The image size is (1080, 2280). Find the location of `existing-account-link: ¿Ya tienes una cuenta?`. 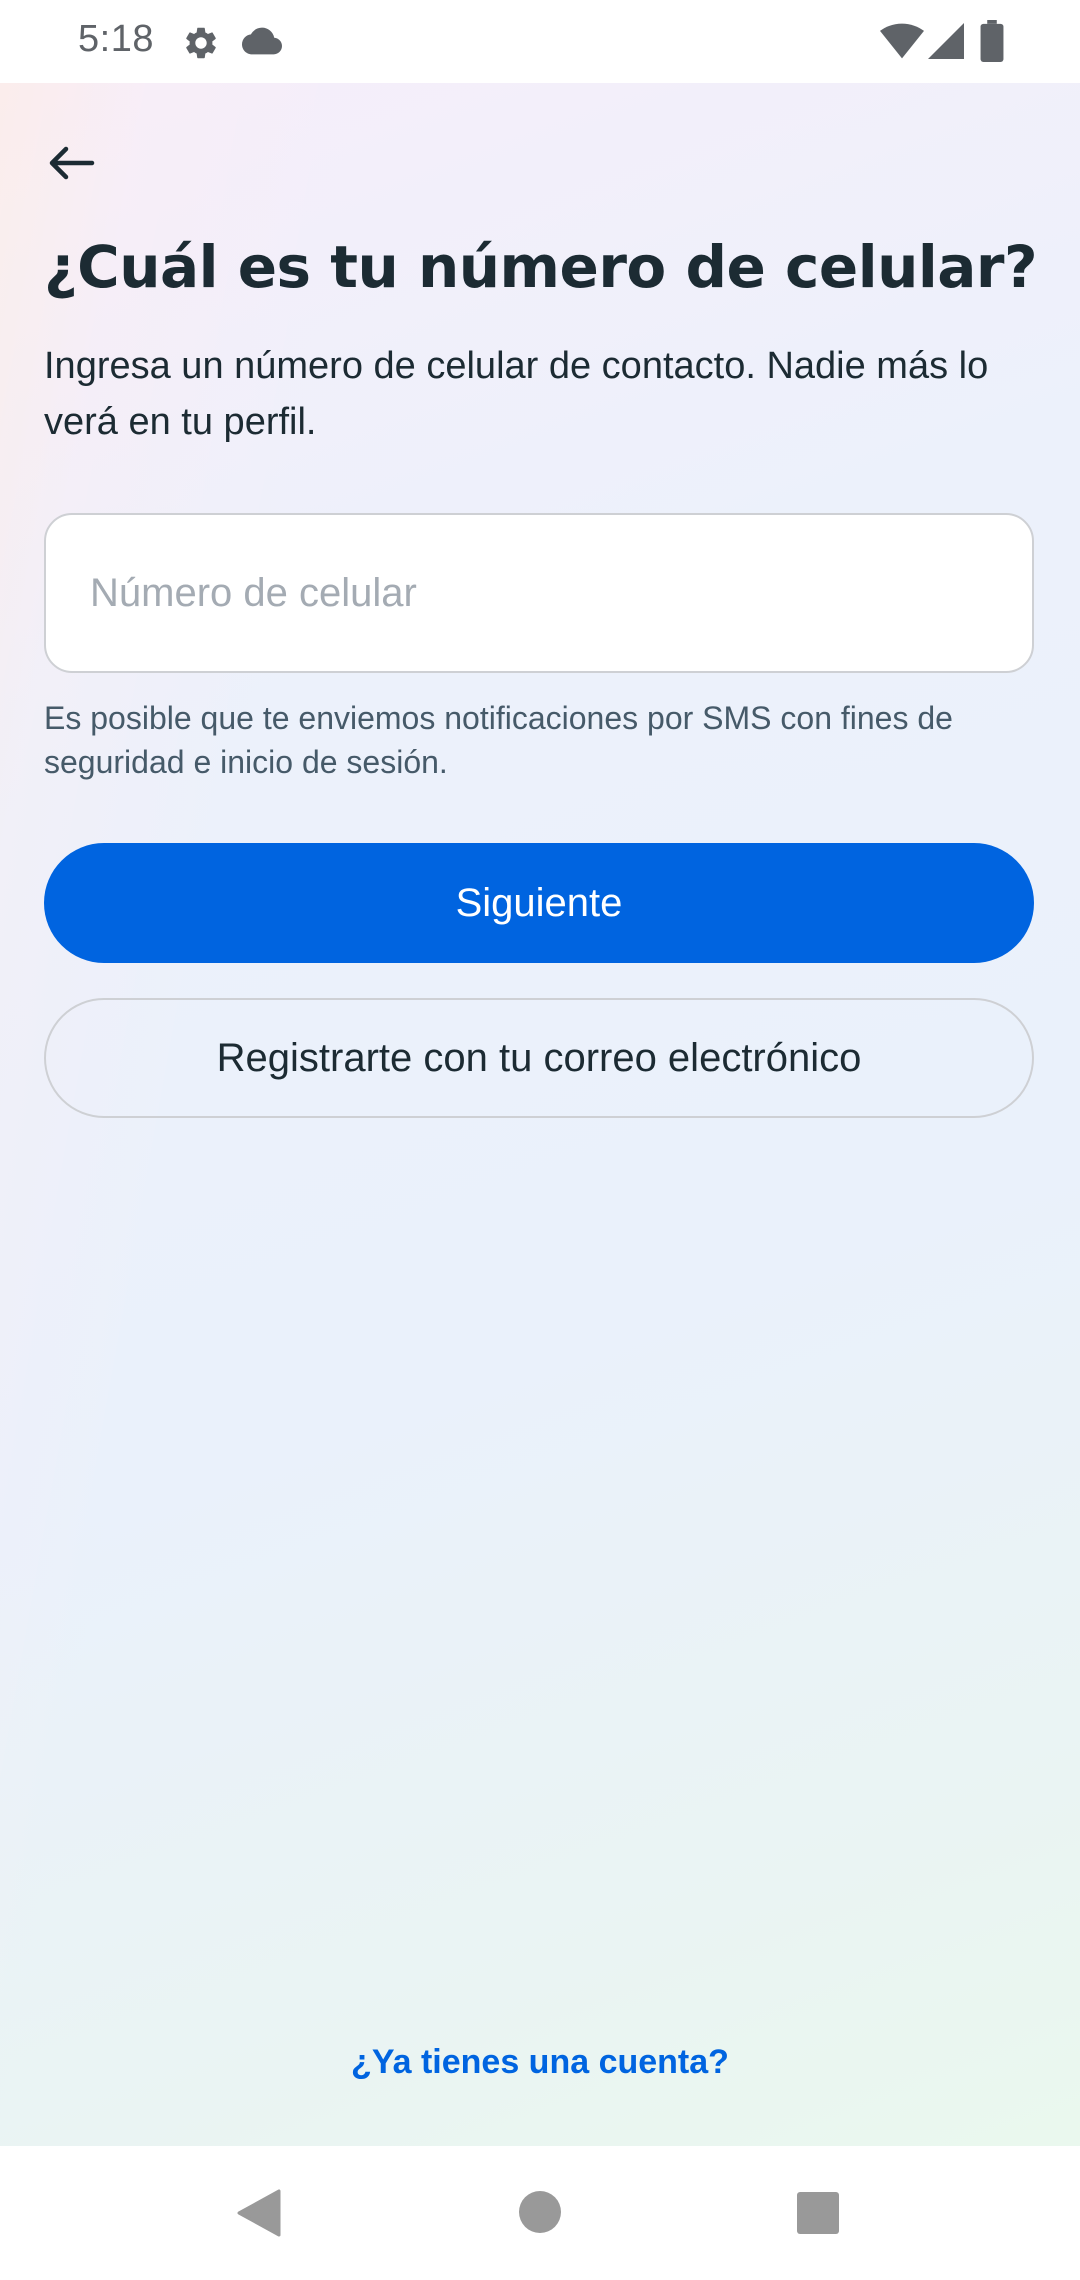

existing-account-link: ¿Ya tienes una cuenta? is located at coordinates (540, 2062).